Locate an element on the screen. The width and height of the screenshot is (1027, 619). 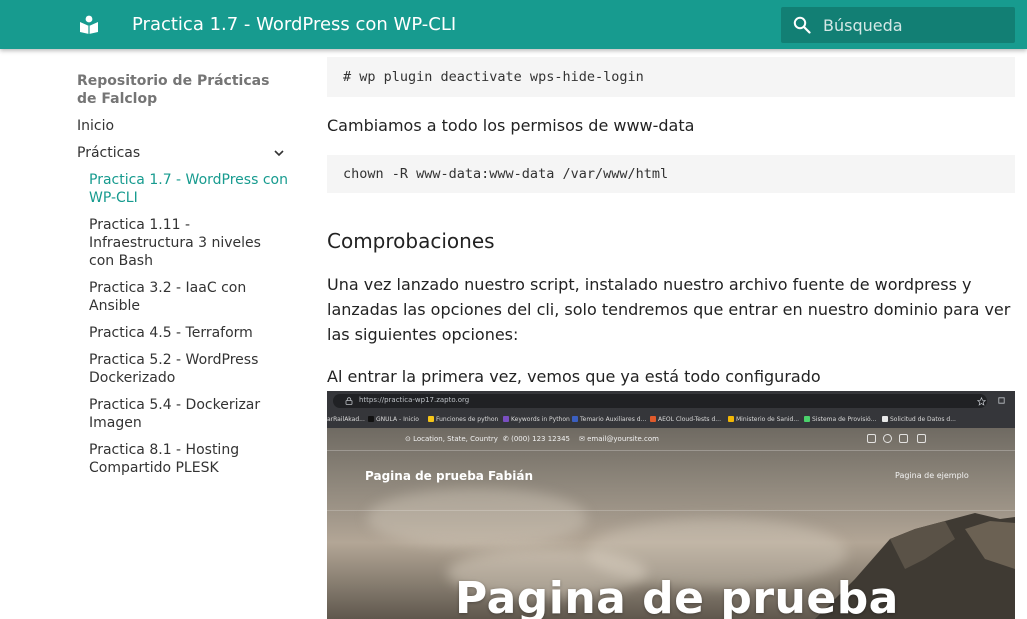
cloud is located at coordinates (477, 518).